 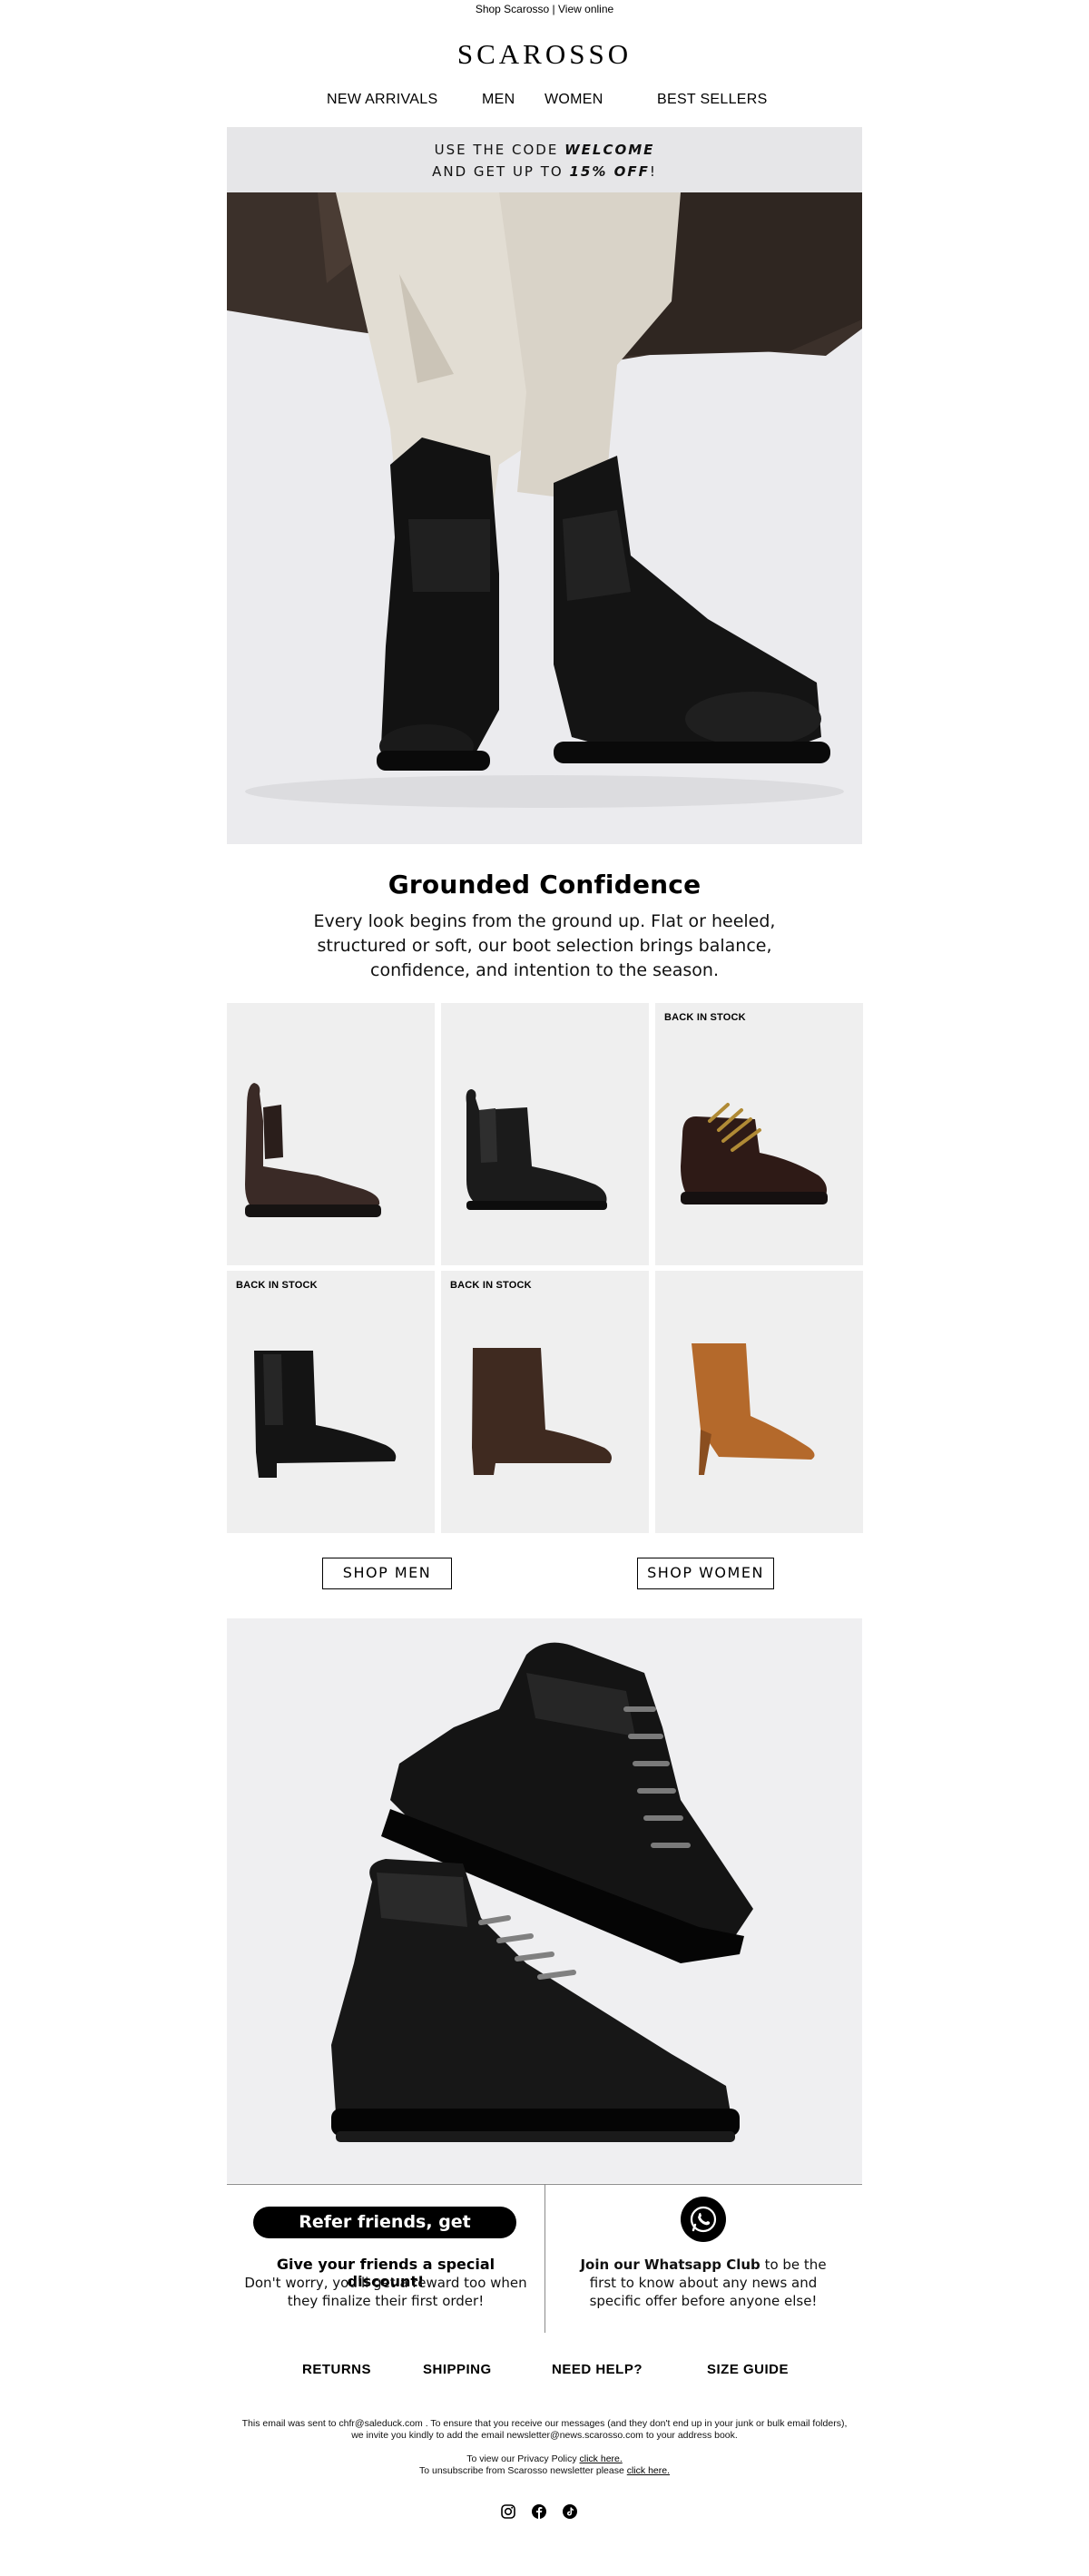 What do you see at coordinates (544, 885) in the screenshot?
I see `section-headline: Grounded Confidence` at bounding box center [544, 885].